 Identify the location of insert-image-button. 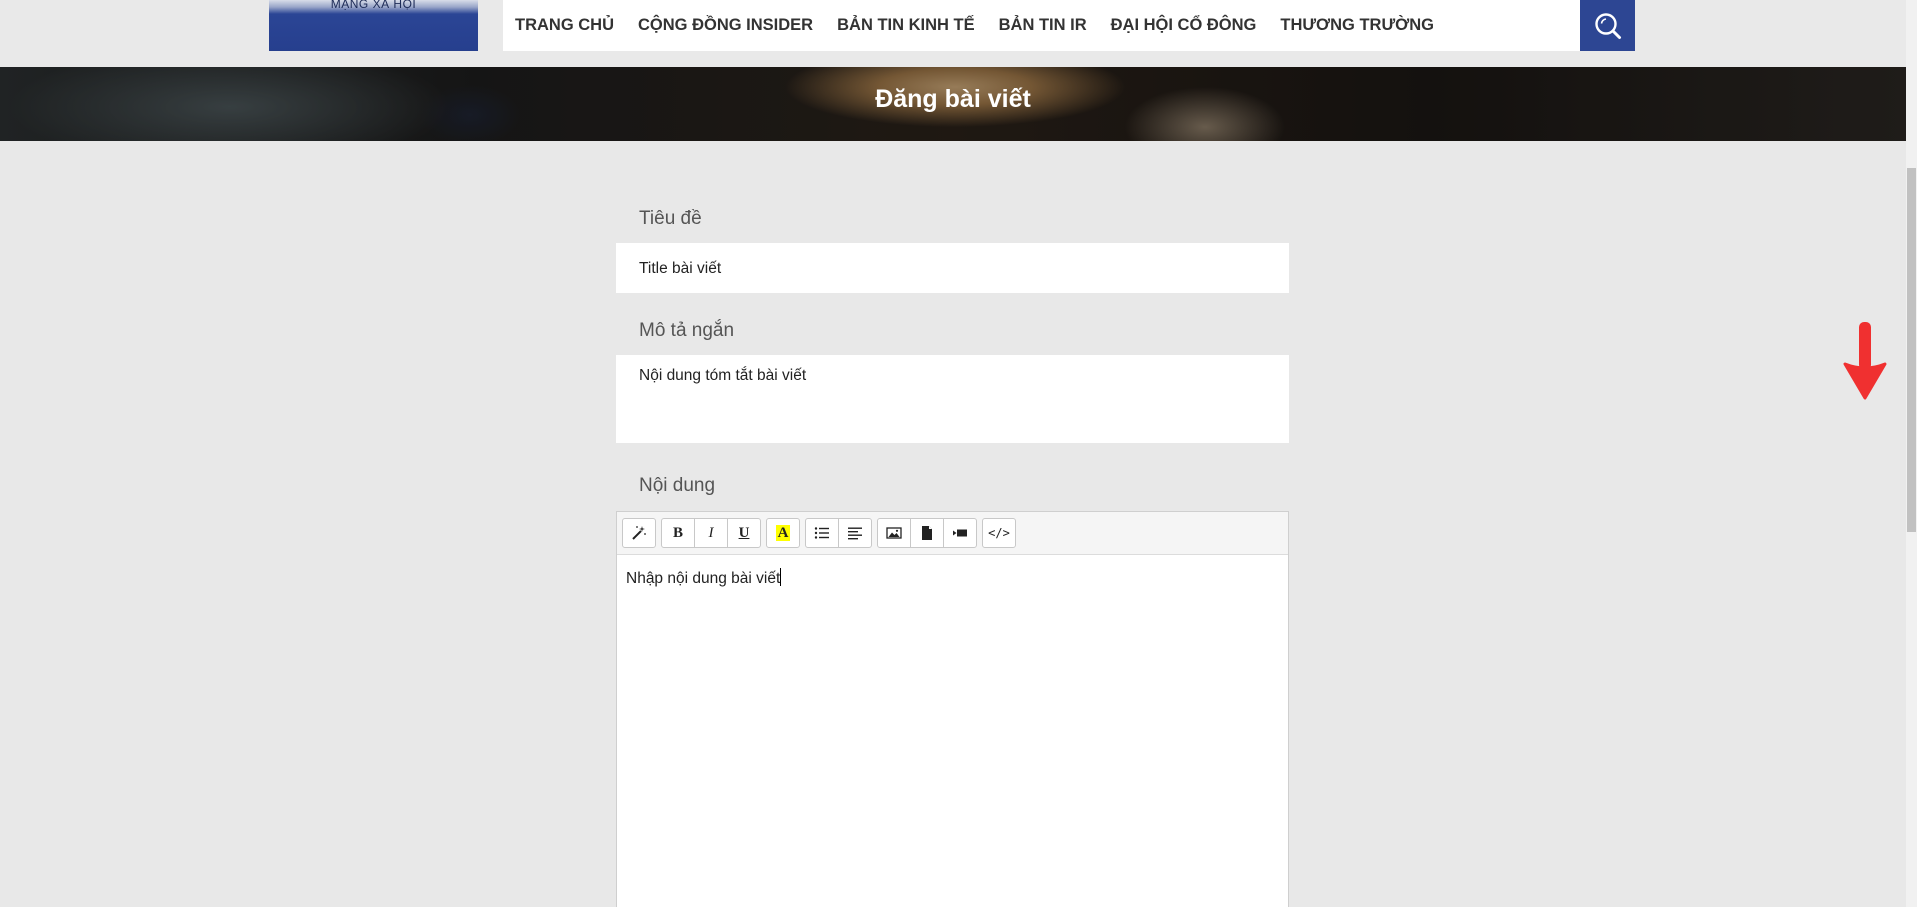
(894, 533).